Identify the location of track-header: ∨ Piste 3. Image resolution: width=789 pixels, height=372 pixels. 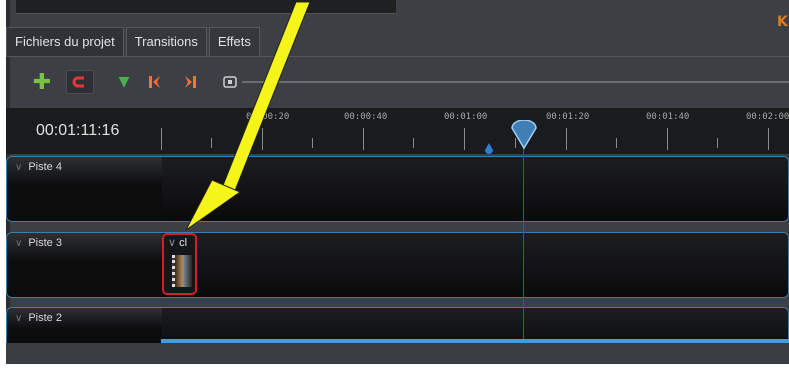
(84, 265).